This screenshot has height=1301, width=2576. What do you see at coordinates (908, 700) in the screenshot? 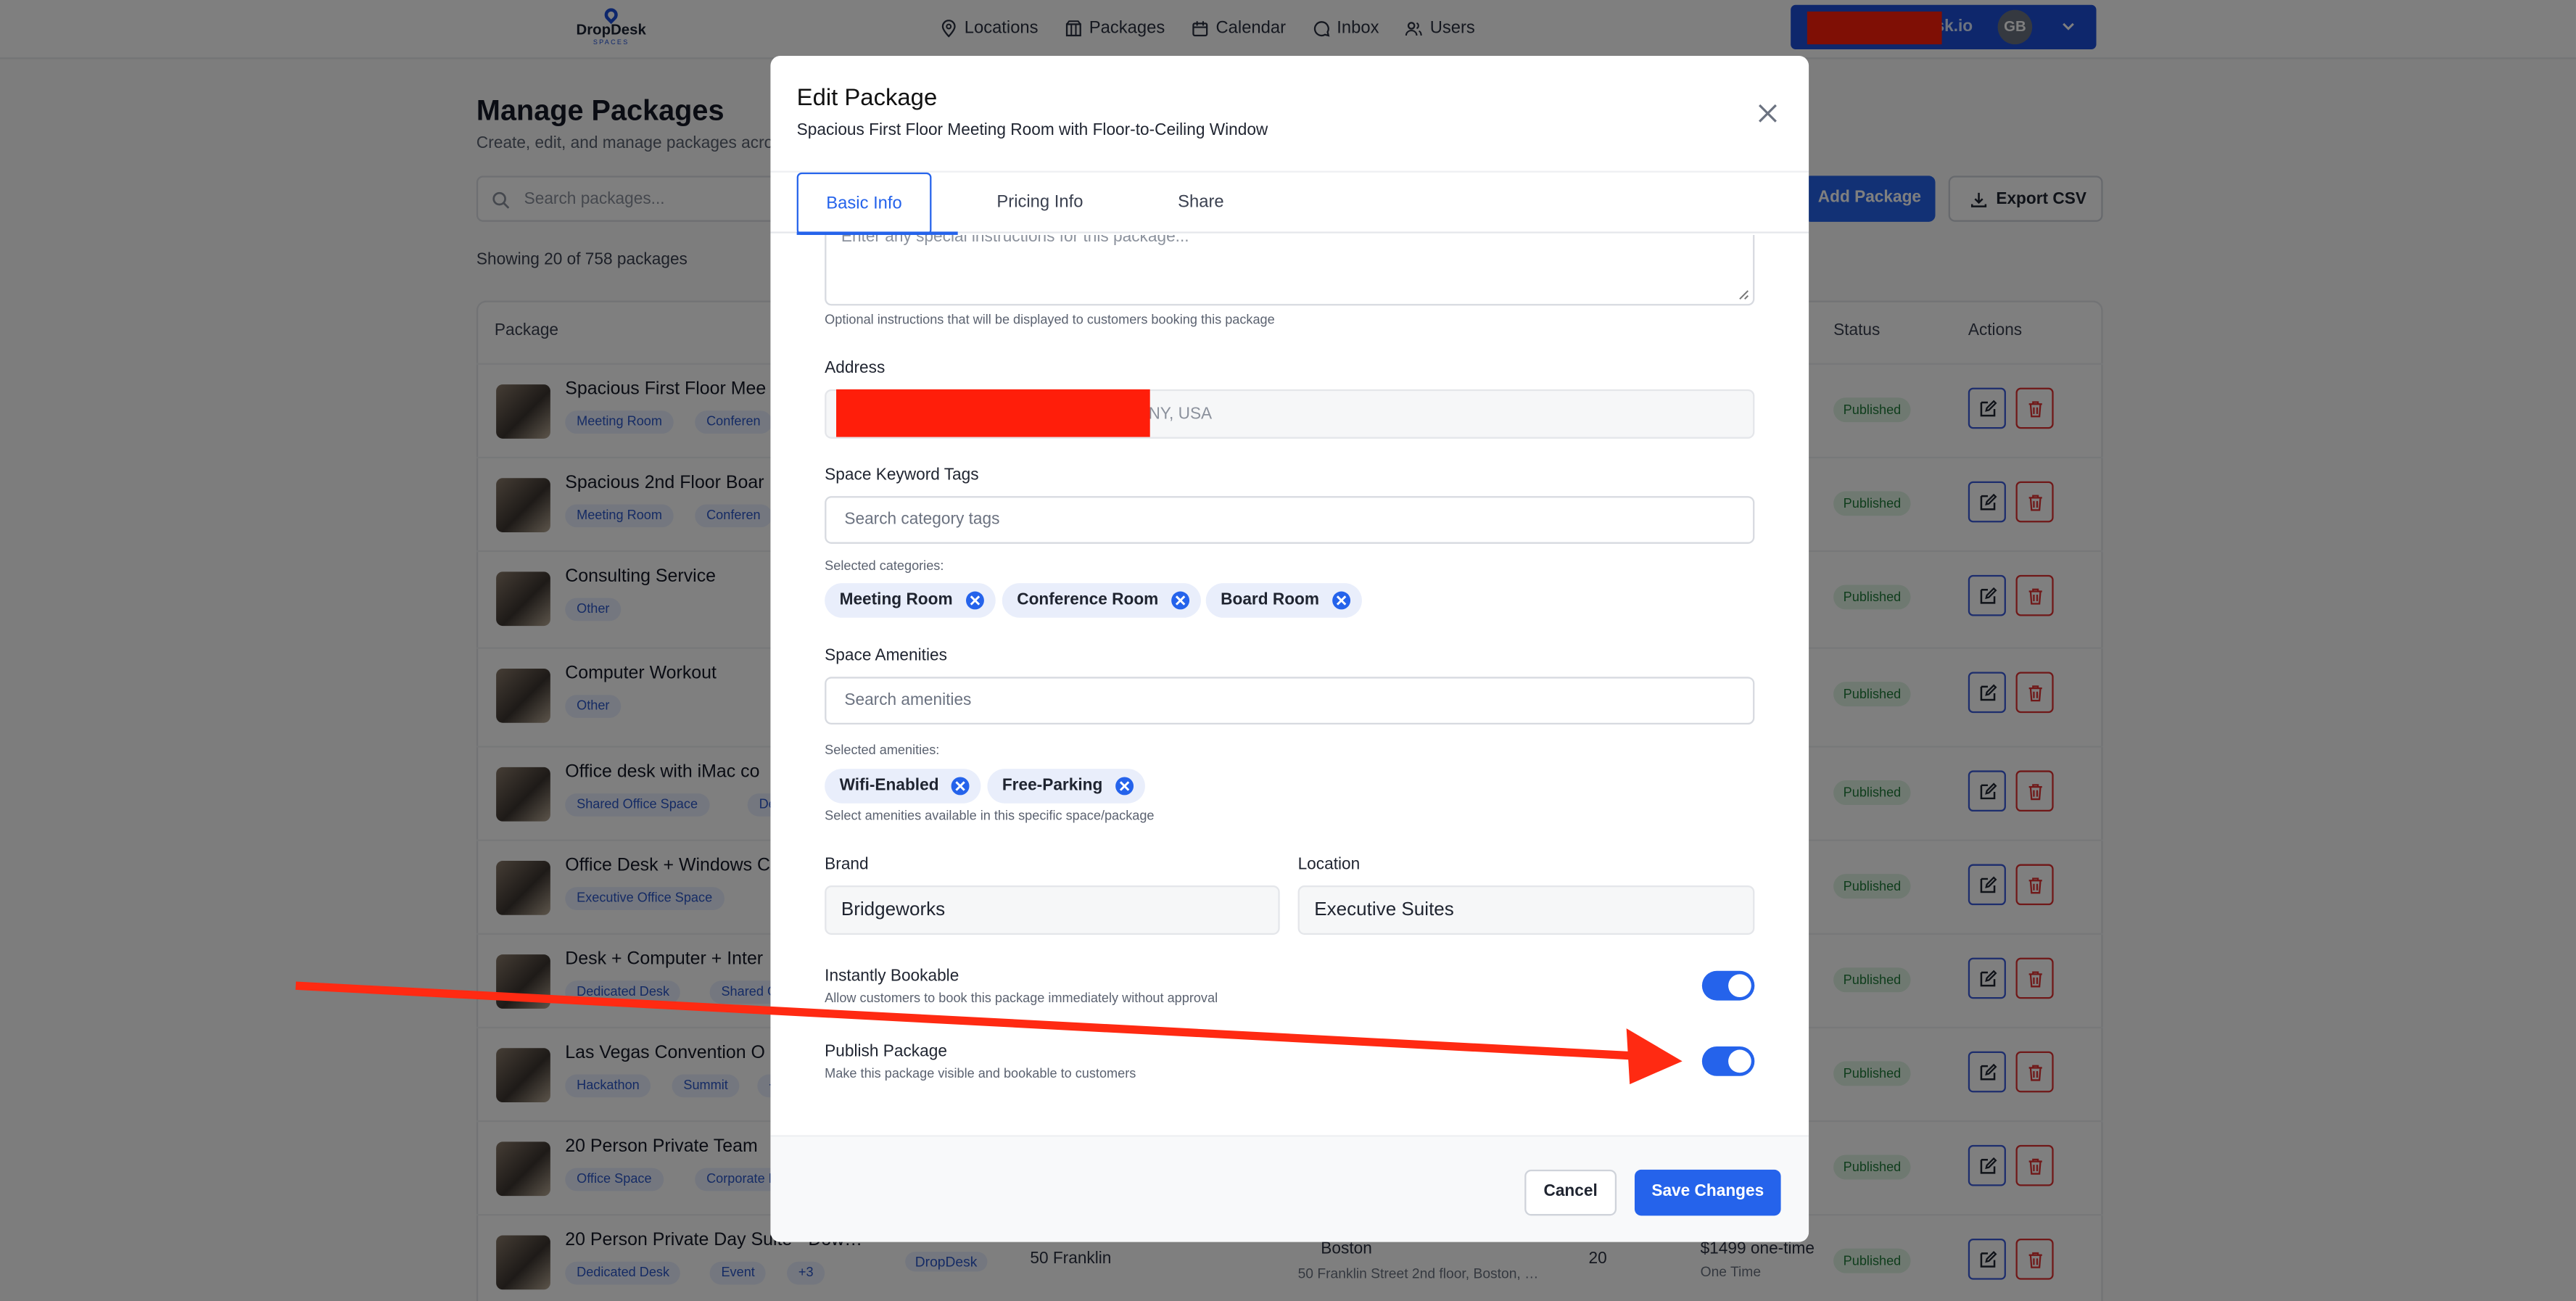
I see `amenities-placeholder: Search amenities` at bounding box center [908, 700].